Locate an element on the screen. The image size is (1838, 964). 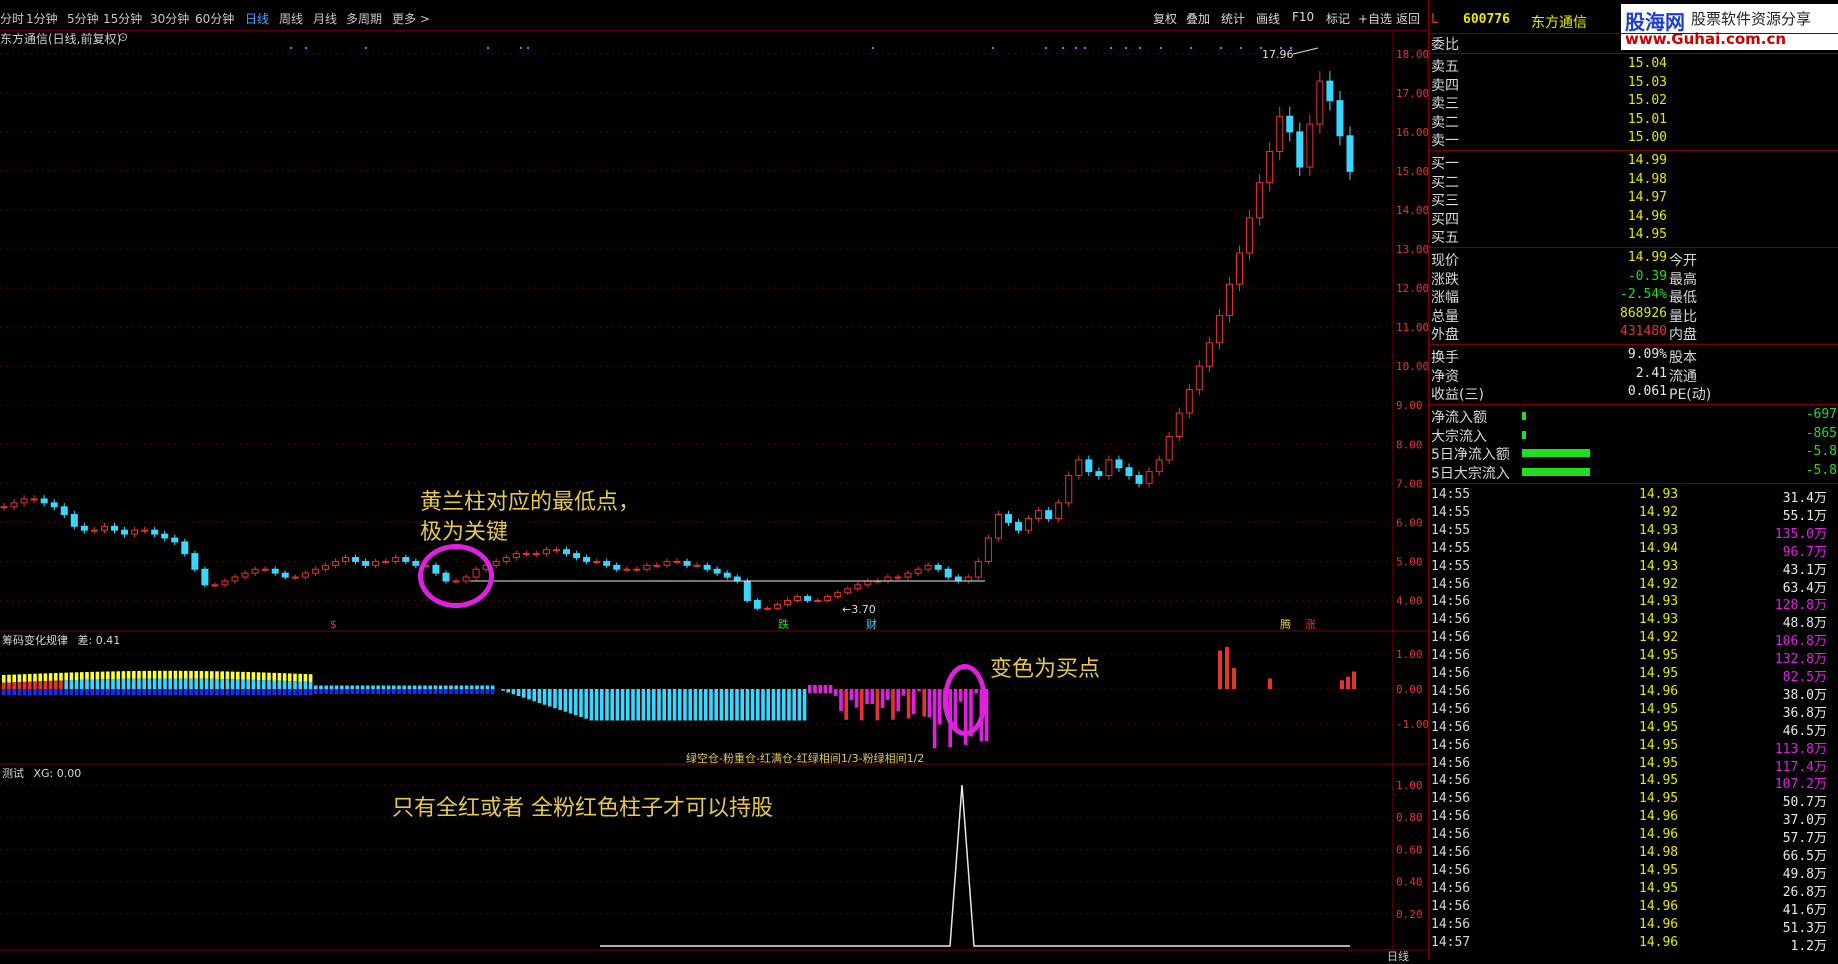
indicator2-label: 测试 XG: 0.00 is located at coordinates (41, 773).